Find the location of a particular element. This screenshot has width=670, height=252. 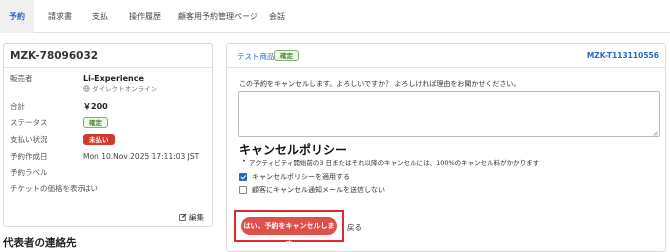

confirm-cancel-highlight: はい、予約をキャンセルします is located at coordinates (289, 229).